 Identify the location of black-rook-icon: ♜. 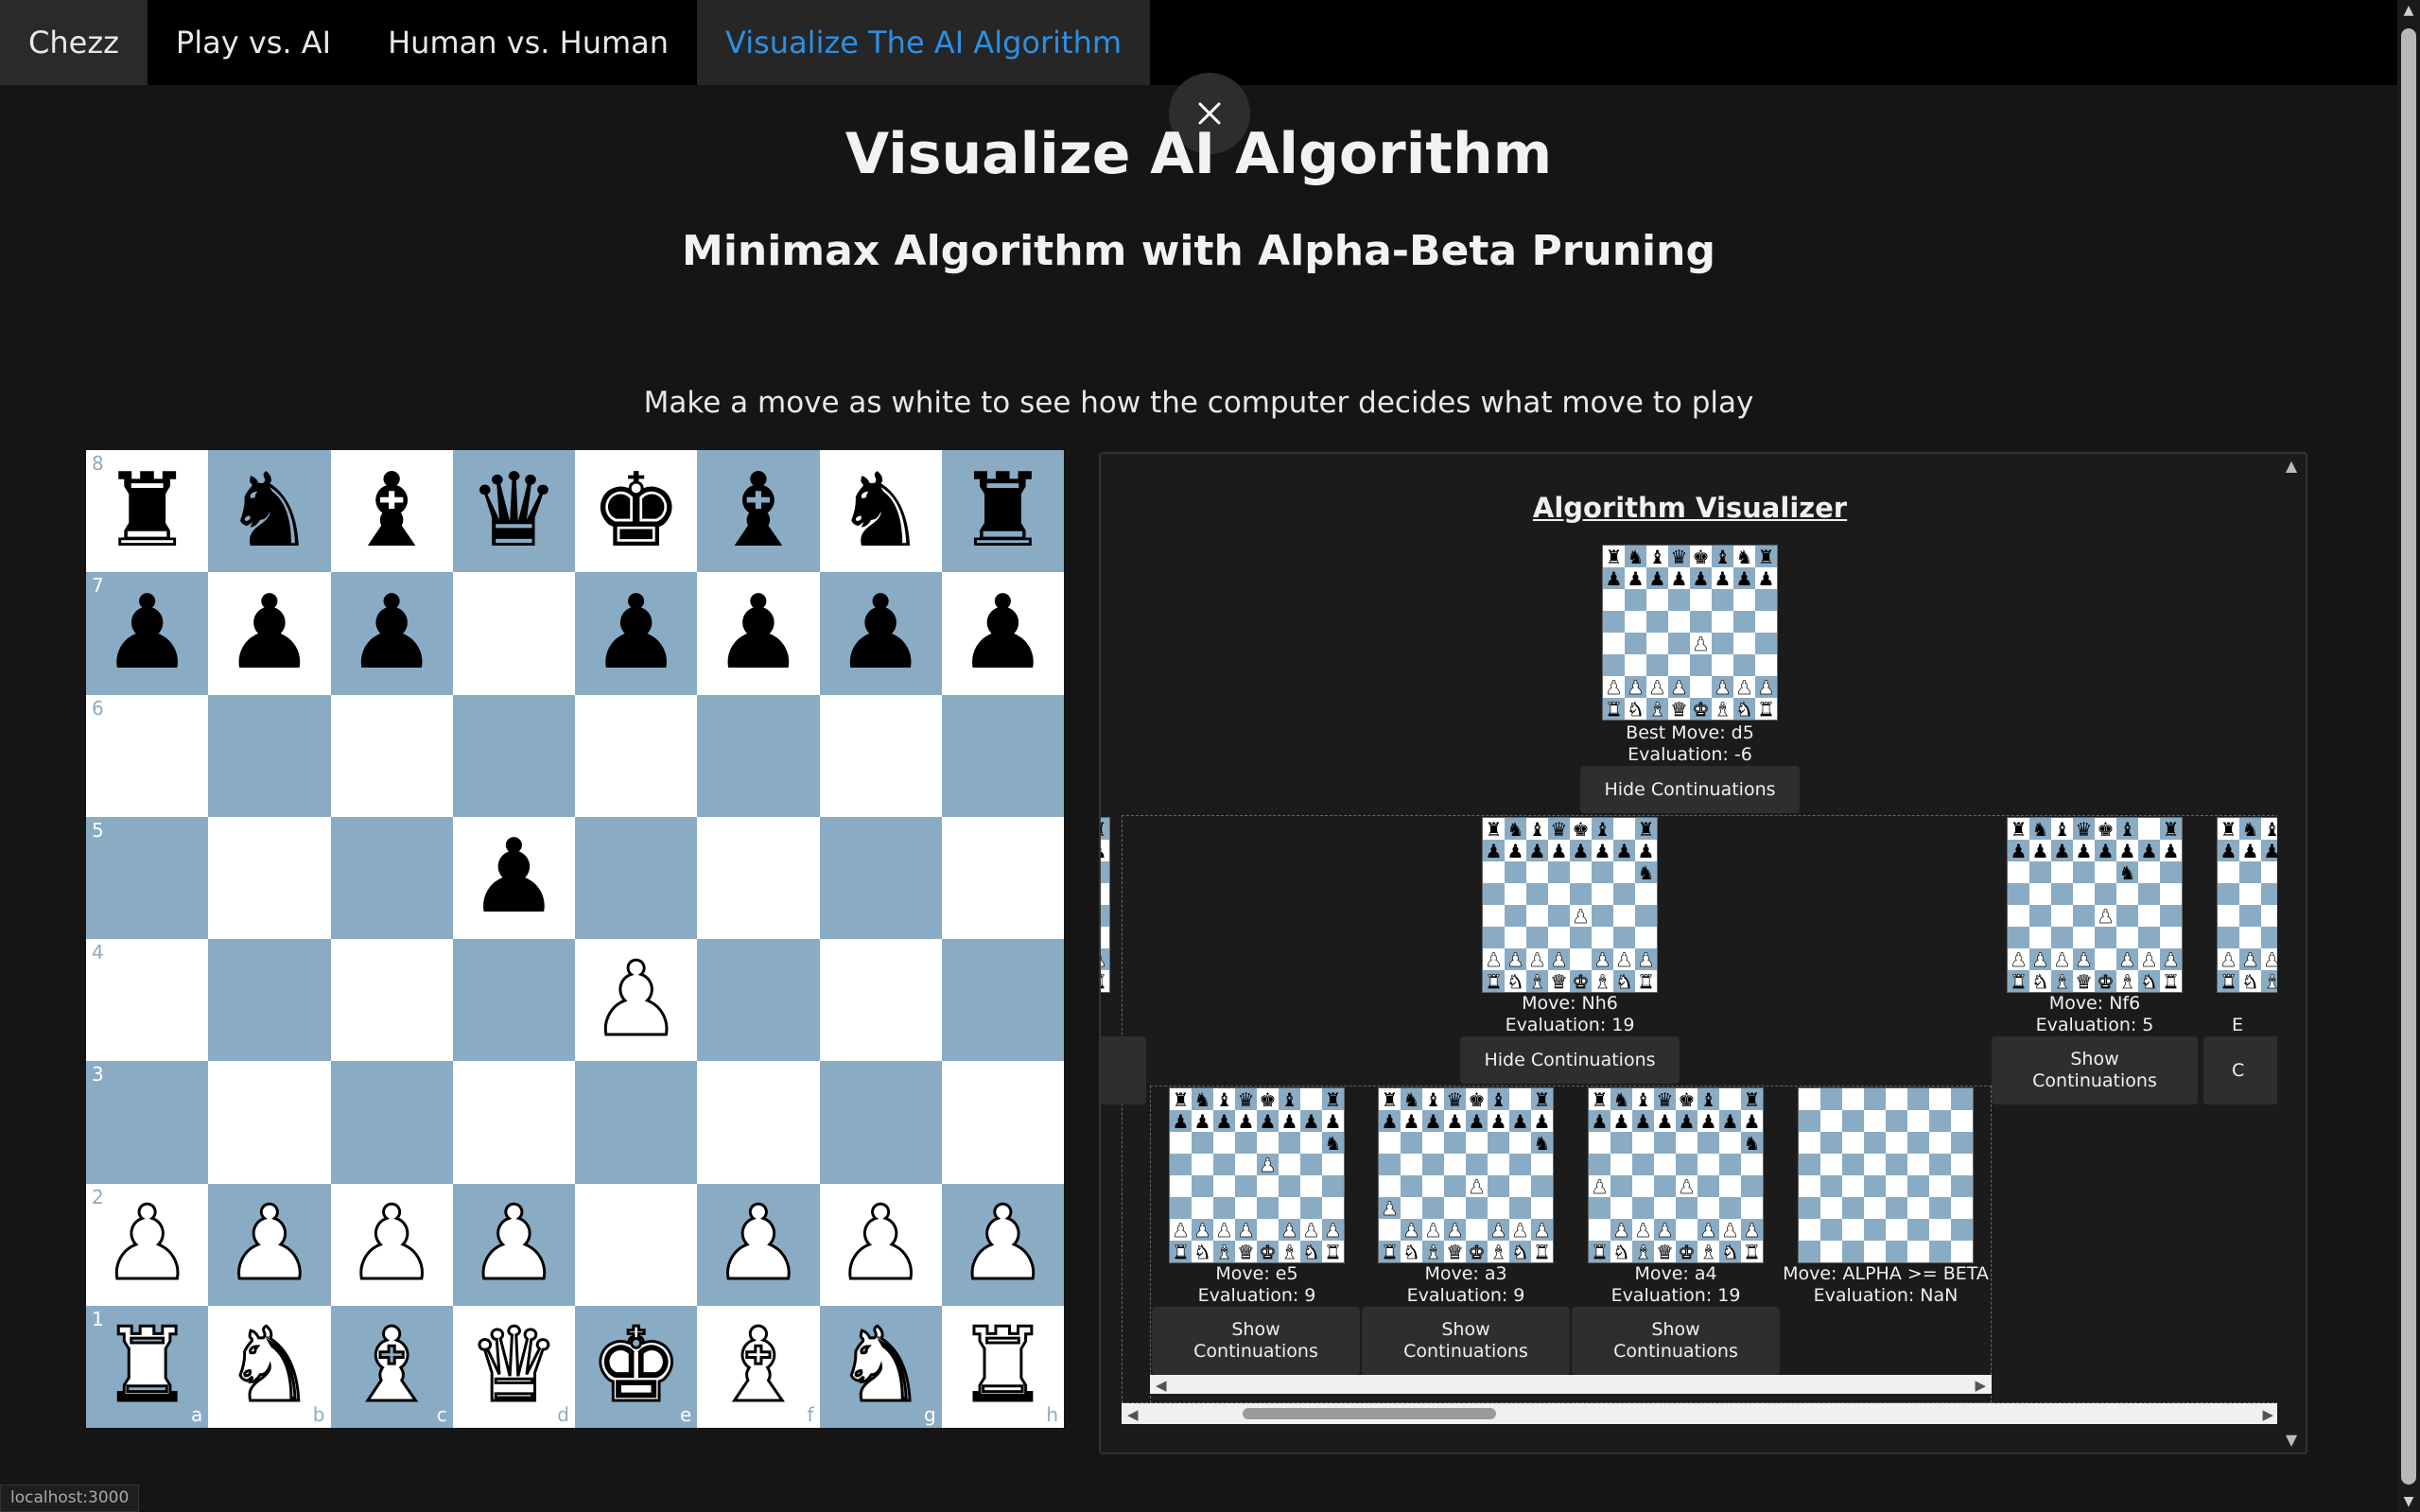
(1003, 511).